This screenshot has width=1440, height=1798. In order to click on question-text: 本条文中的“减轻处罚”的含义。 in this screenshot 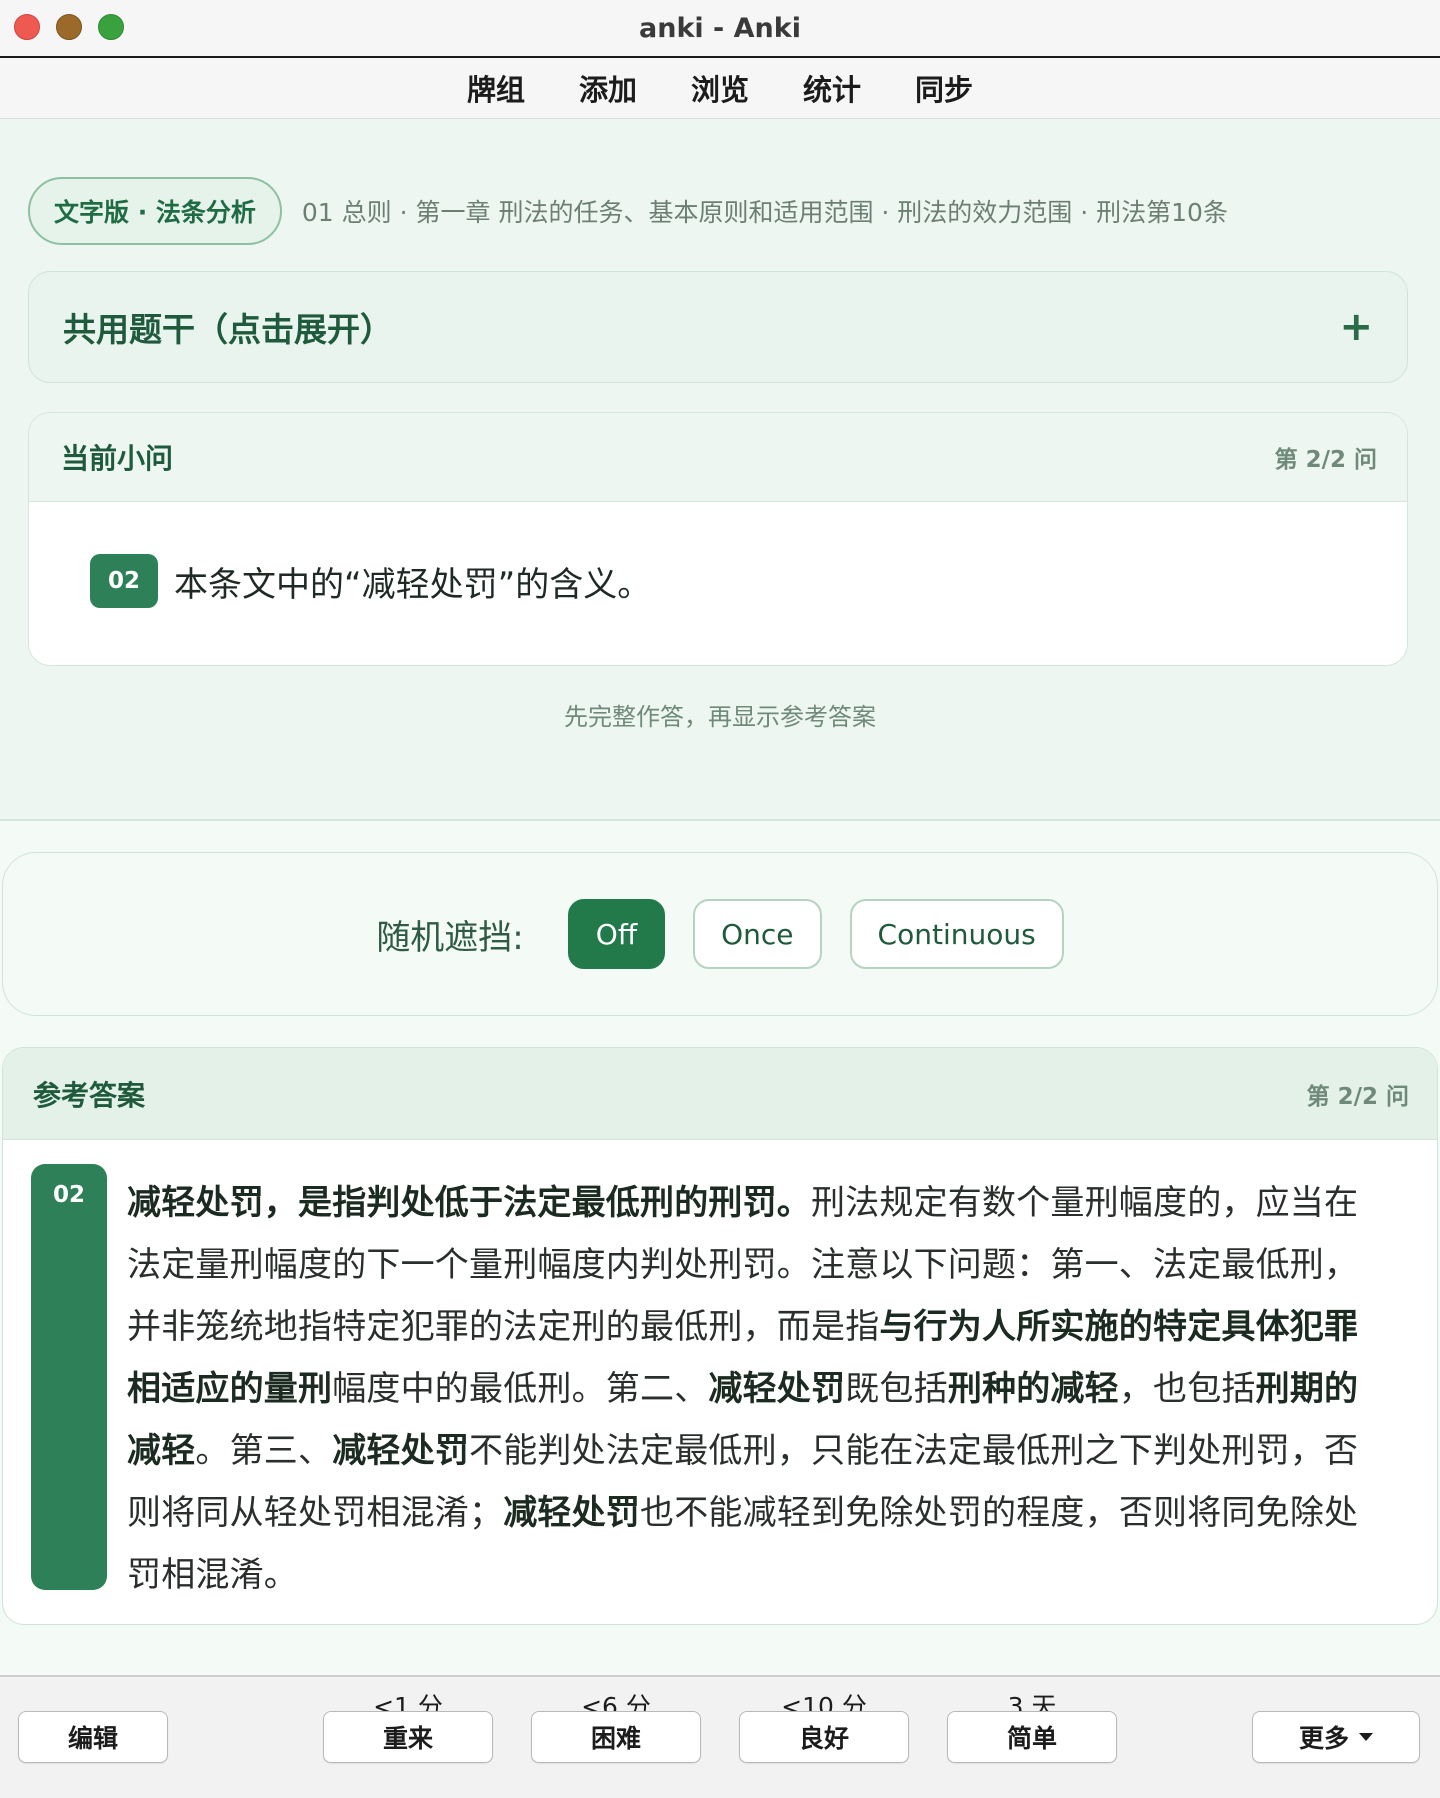, I will do `click(413, 584)`.